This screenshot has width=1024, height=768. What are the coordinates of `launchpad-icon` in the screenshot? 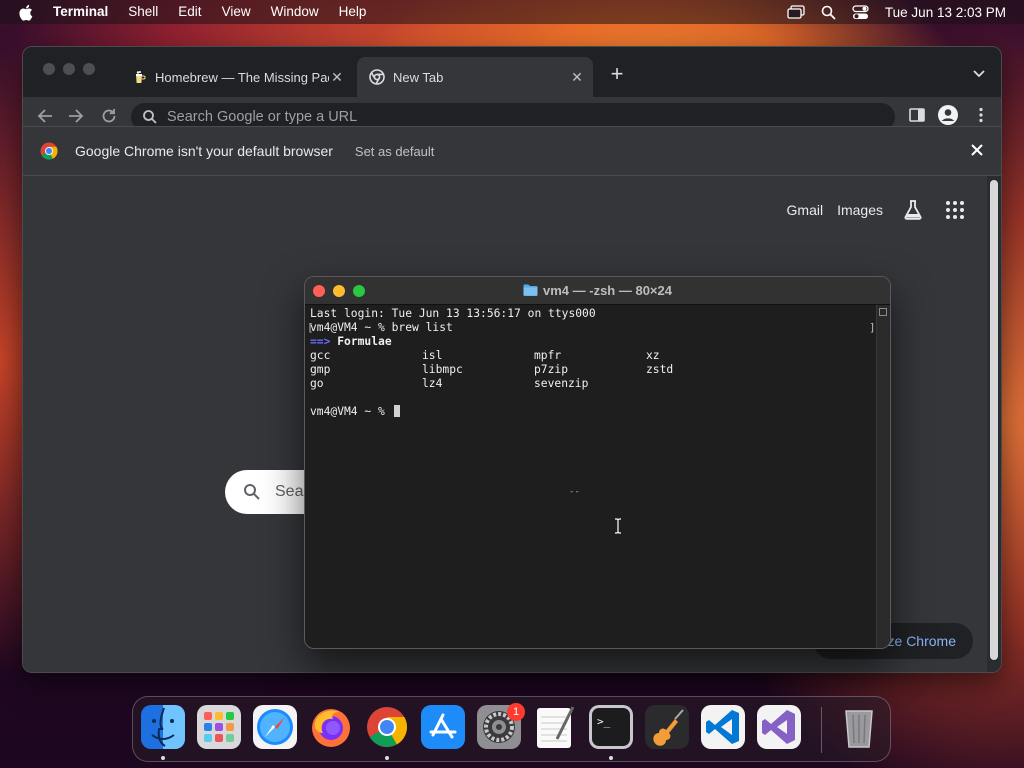 It's located at (219, 727).